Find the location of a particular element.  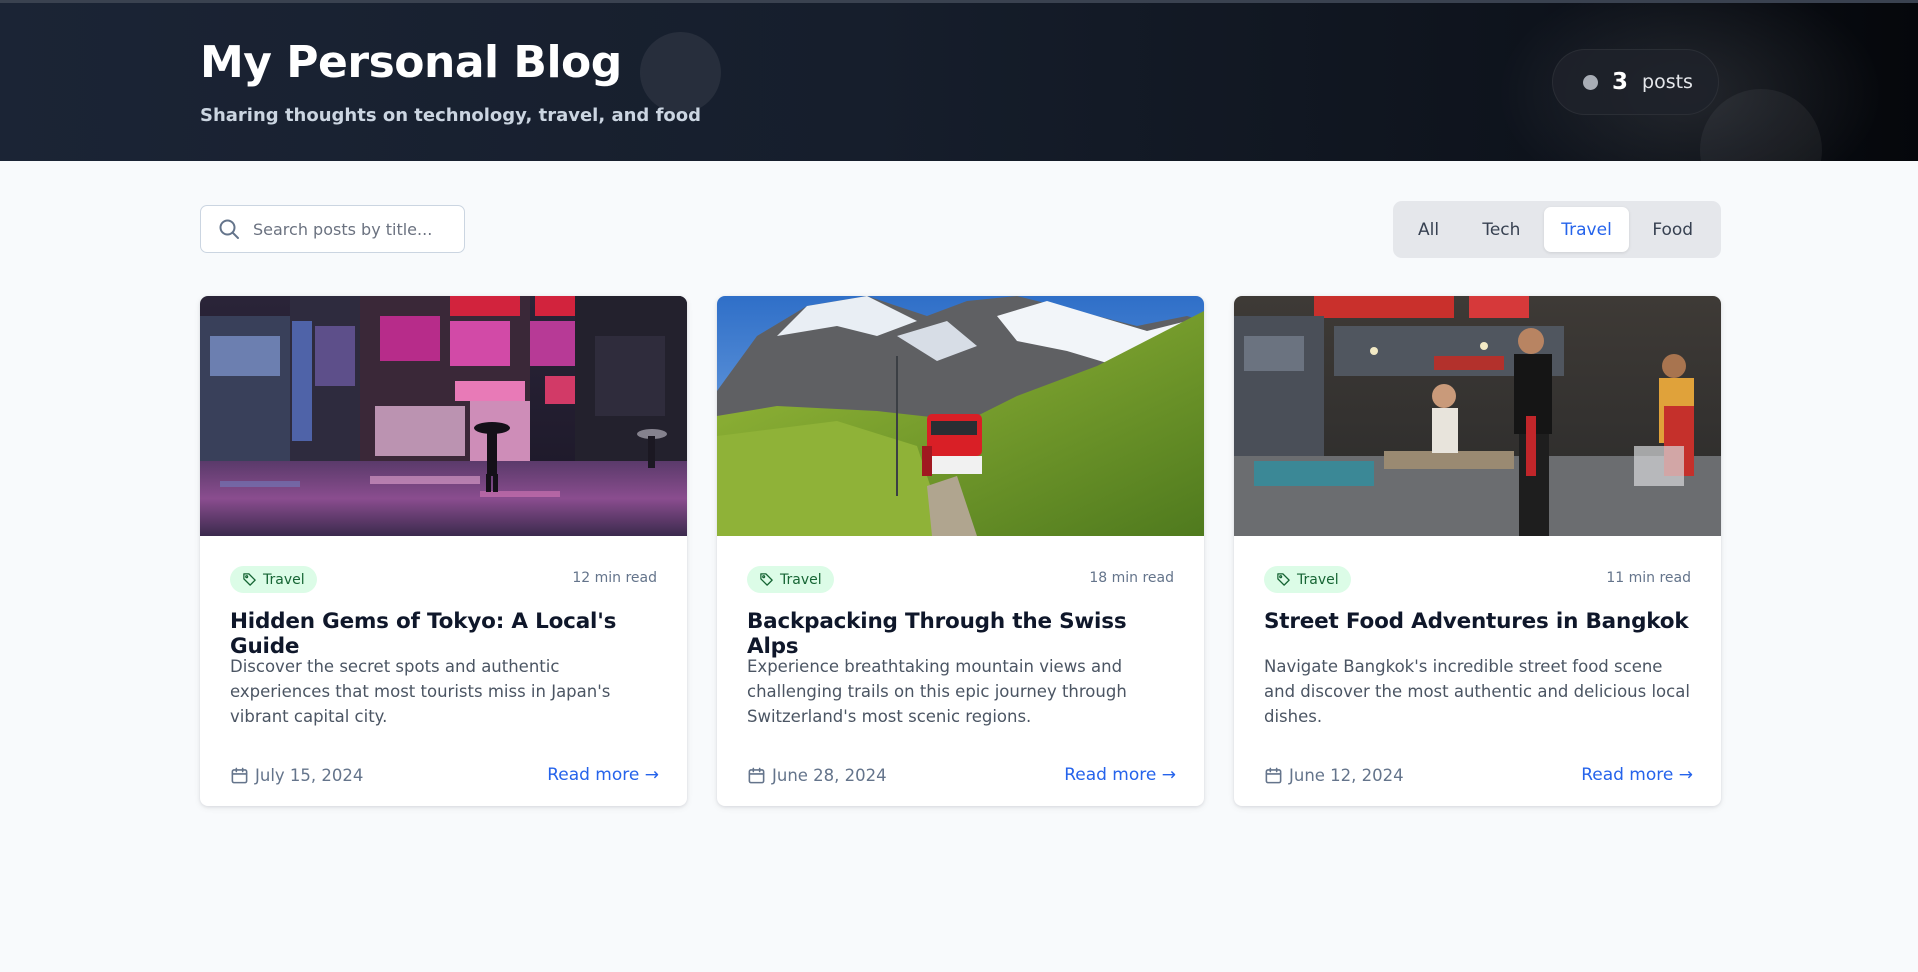

status-dot-icon is located at coordinates (1590, 82).